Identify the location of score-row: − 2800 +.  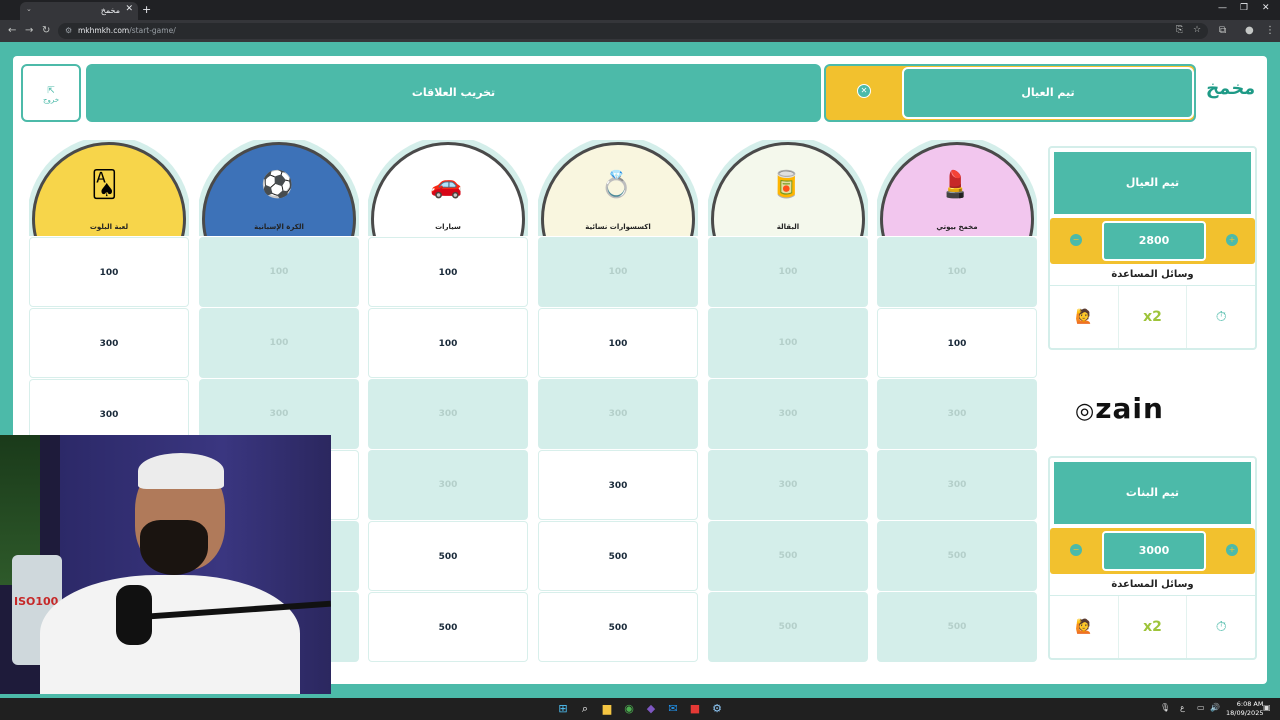
(1152, 241).